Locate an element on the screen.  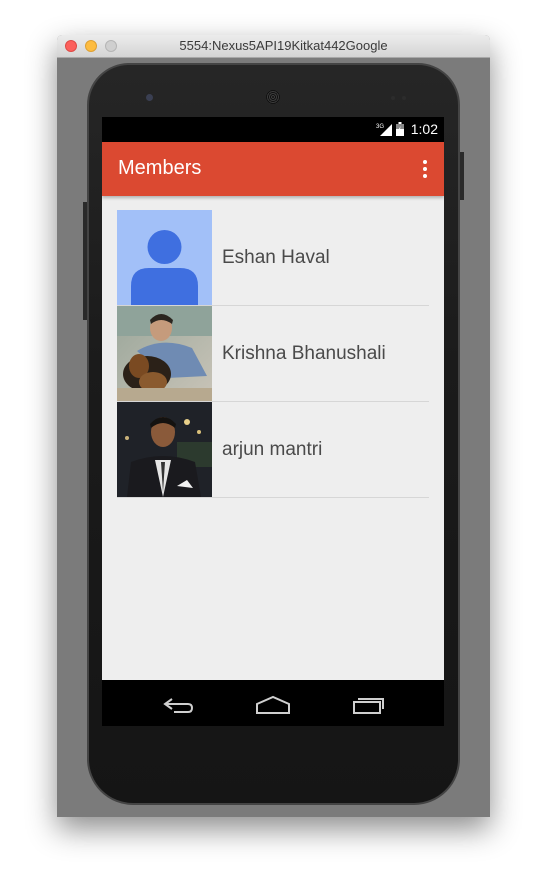
member-name: arjun mantri is located at coordinates (272, 449).